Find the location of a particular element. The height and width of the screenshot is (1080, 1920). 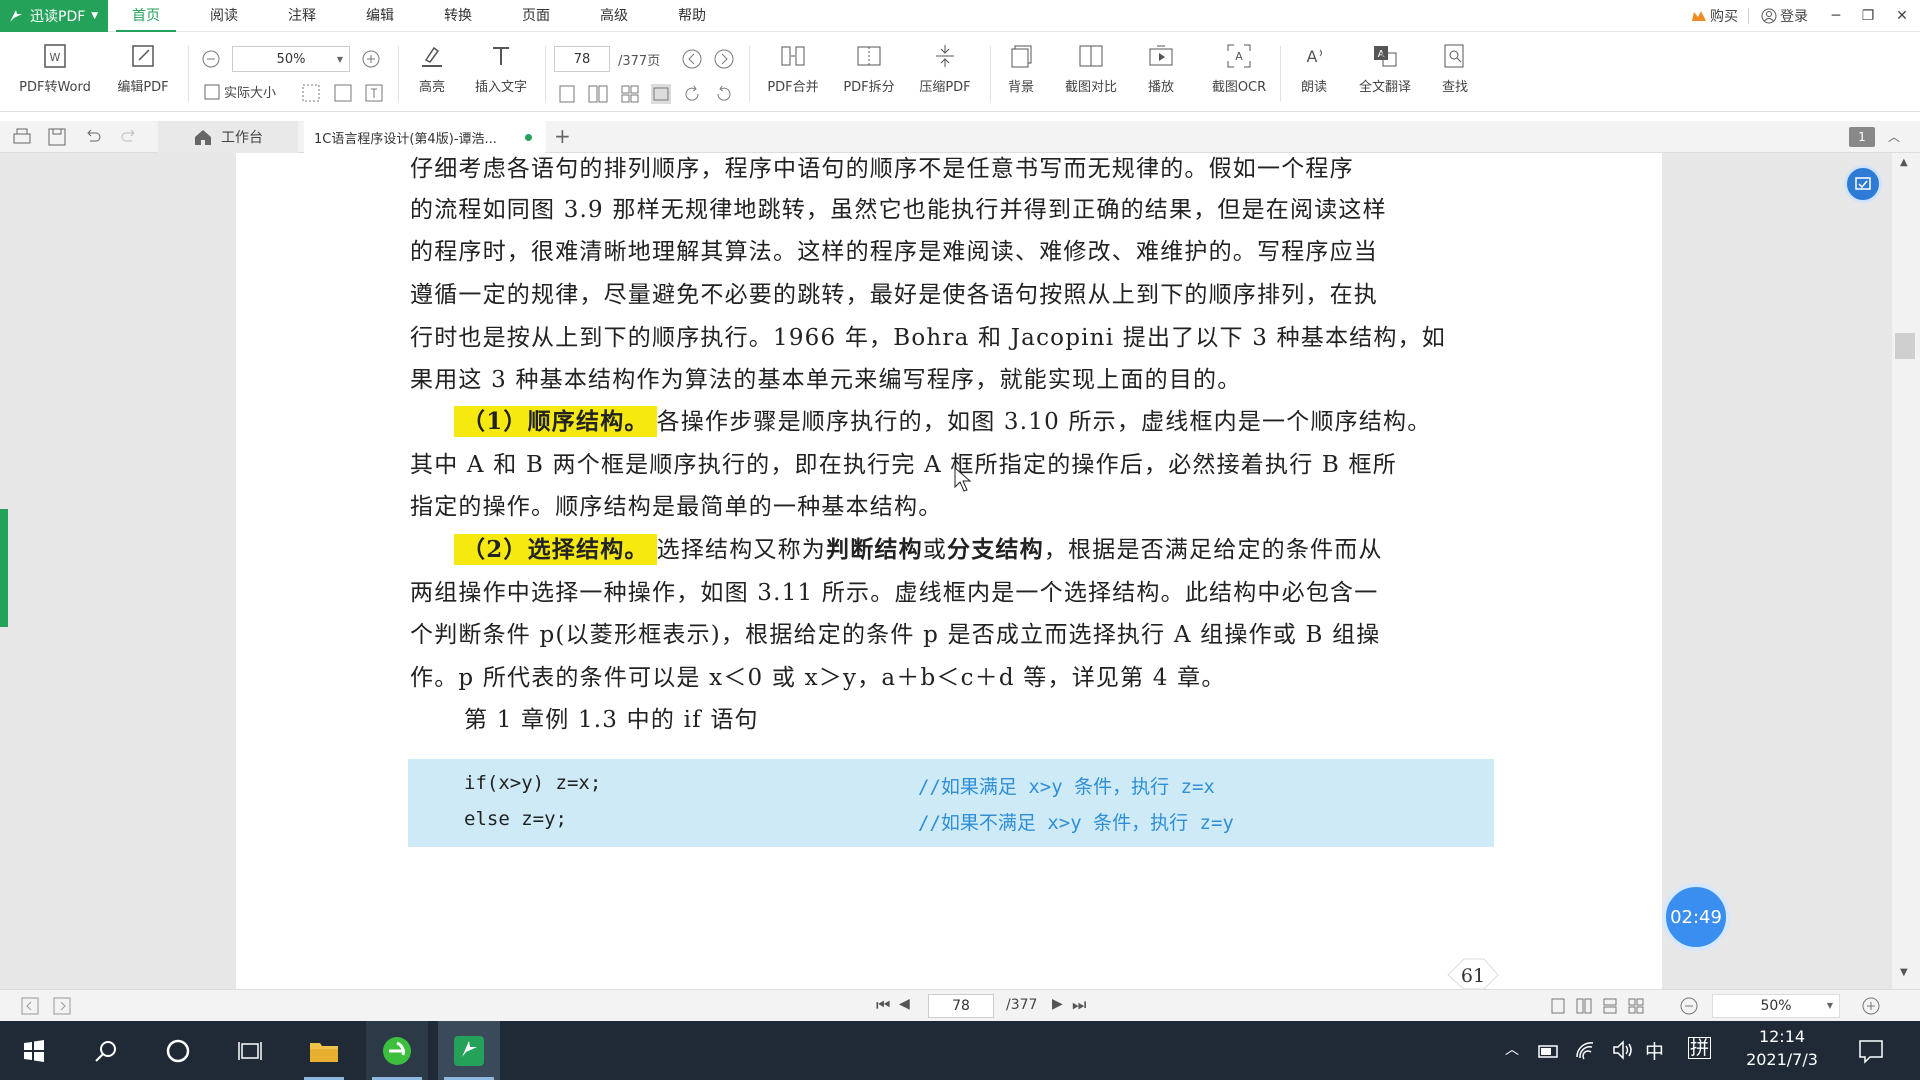

compress-pdf-button: 压缩PDF is located at coordinates (945, 75).